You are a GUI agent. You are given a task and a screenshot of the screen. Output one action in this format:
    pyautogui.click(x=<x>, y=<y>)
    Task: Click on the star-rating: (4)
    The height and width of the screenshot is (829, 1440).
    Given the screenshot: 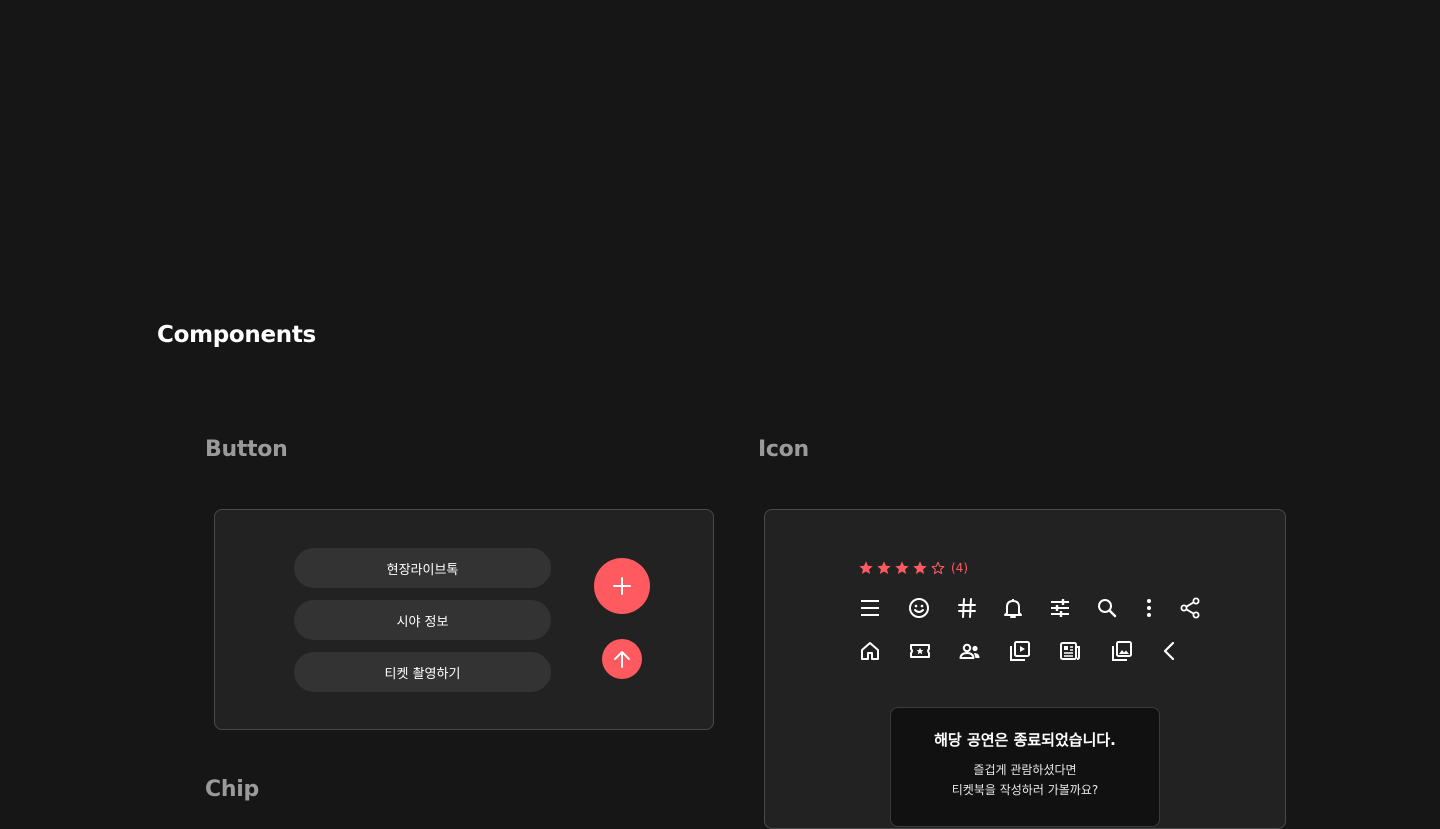 What is the action you would take?
    pyautogui.click(x=913, y=568)
    